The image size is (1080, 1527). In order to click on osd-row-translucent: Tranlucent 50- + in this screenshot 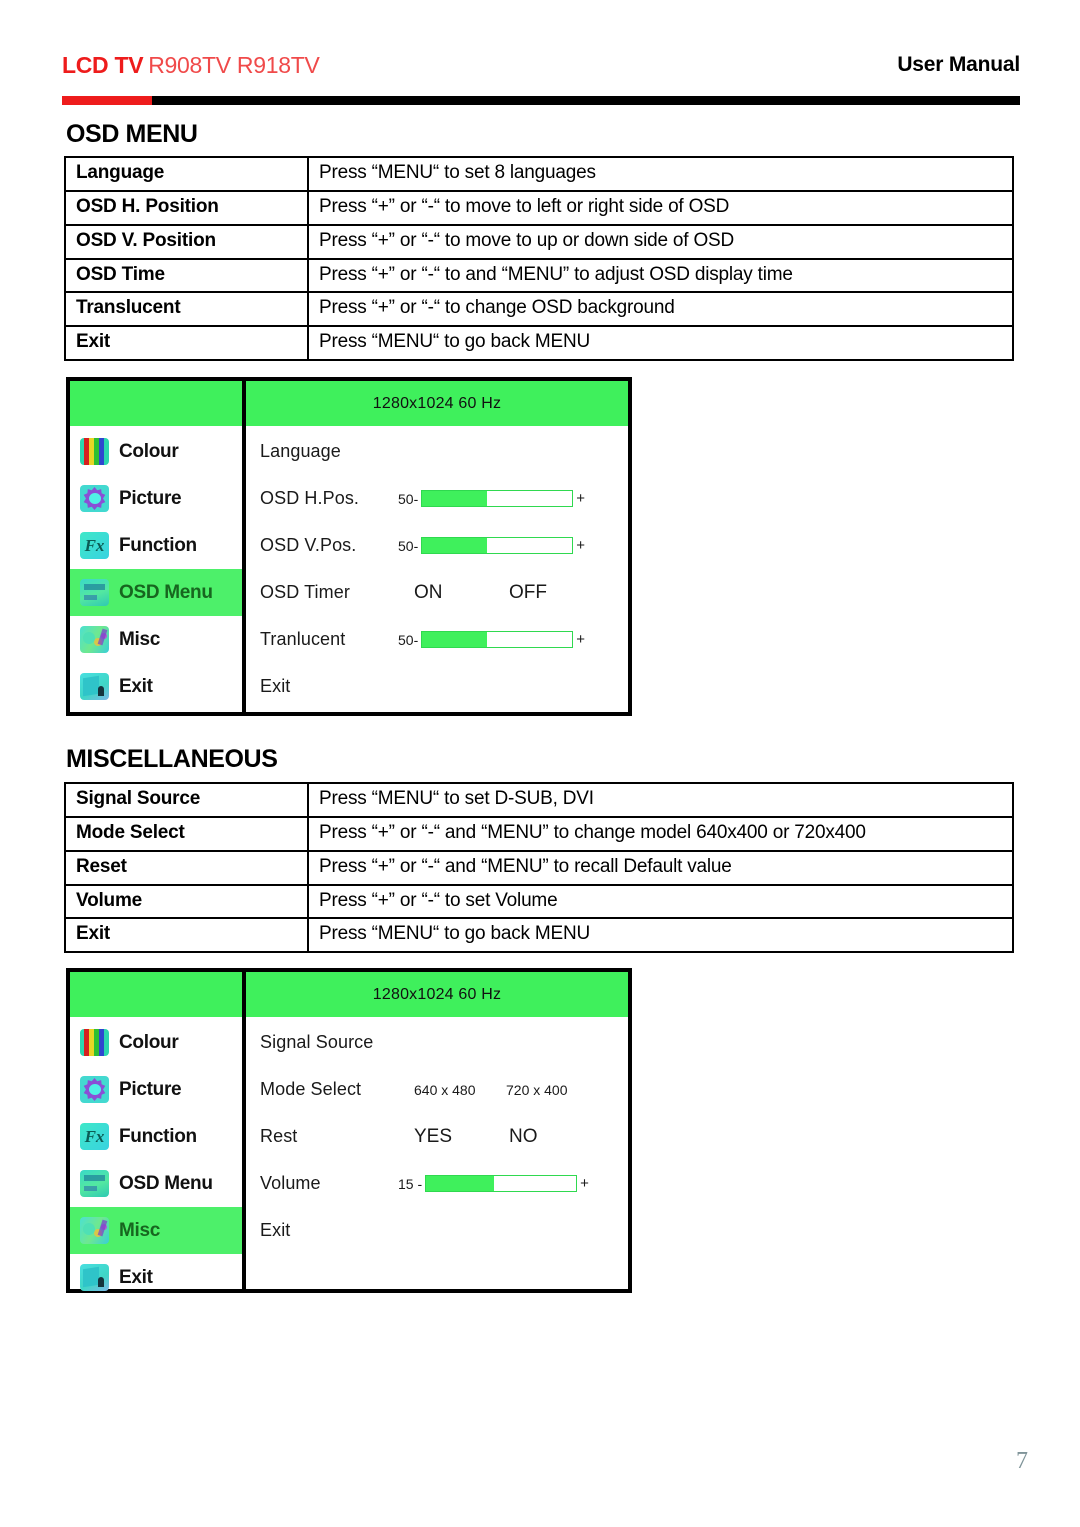, I will do `click(437, 639)`.